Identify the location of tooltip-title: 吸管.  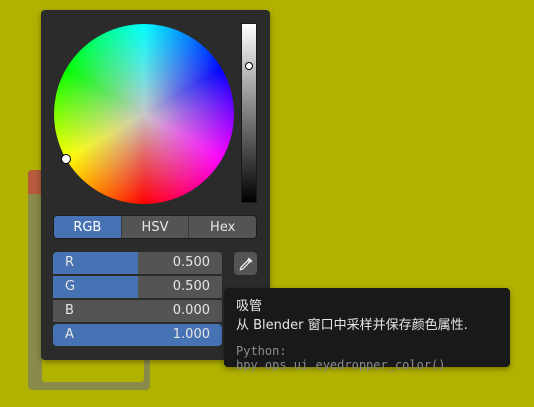
(249, 306).